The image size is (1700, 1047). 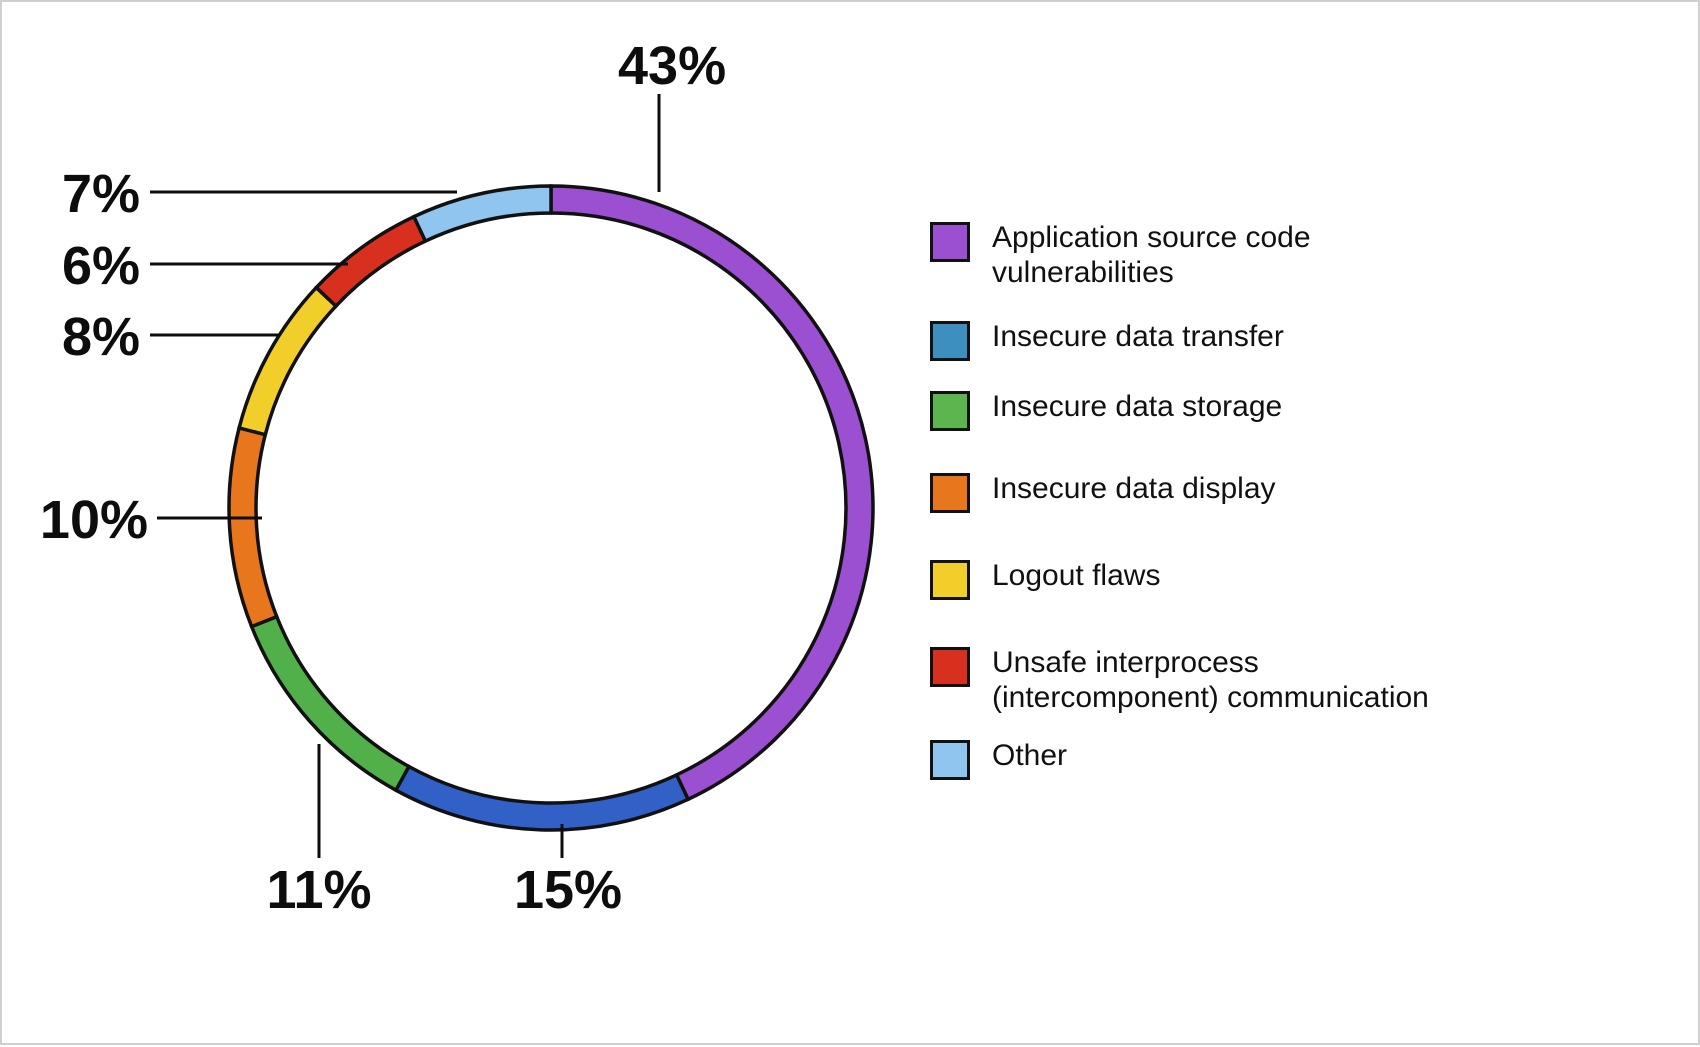 I want to click on legend-item-label: Other, so click(x=1030, y=755).